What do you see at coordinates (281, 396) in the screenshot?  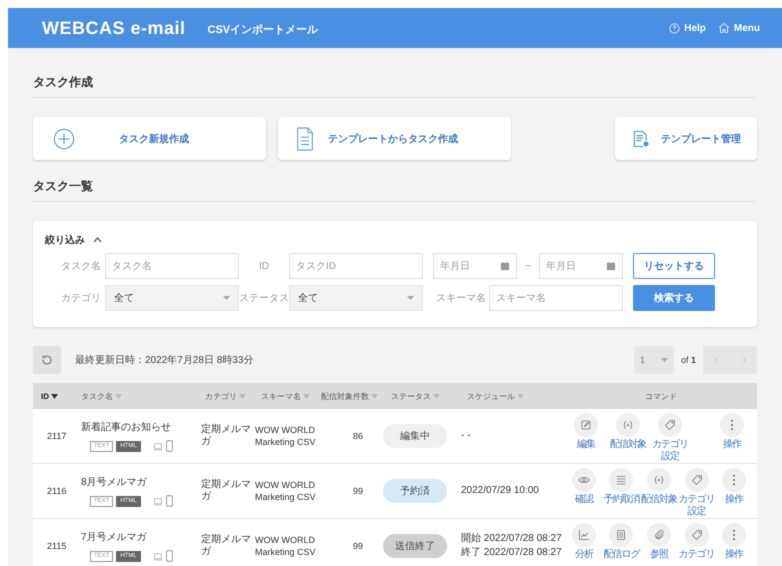 I see `column-header: スキーマ名` at bounding box center [281, 396].